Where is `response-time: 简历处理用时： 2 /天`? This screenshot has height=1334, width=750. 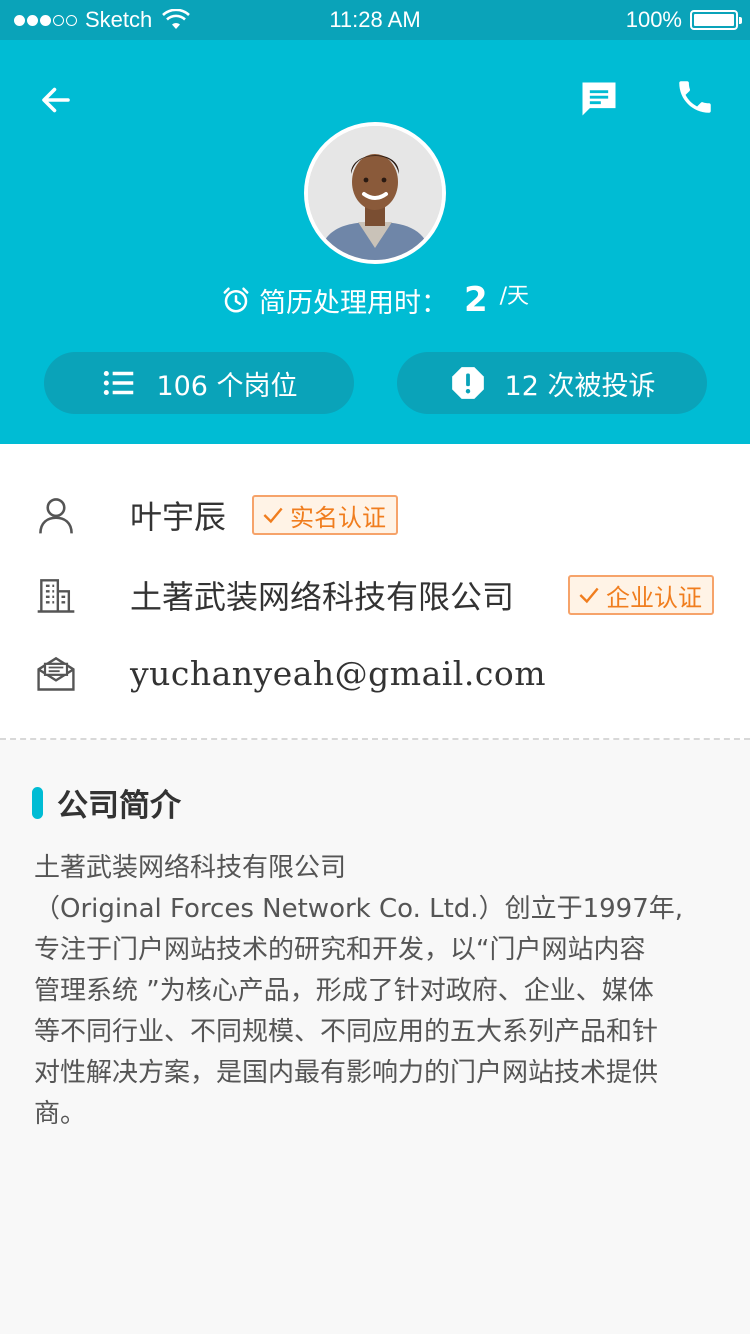
response-time: 简历处理用时： 2 /天 is located at coordinates (375, 300).